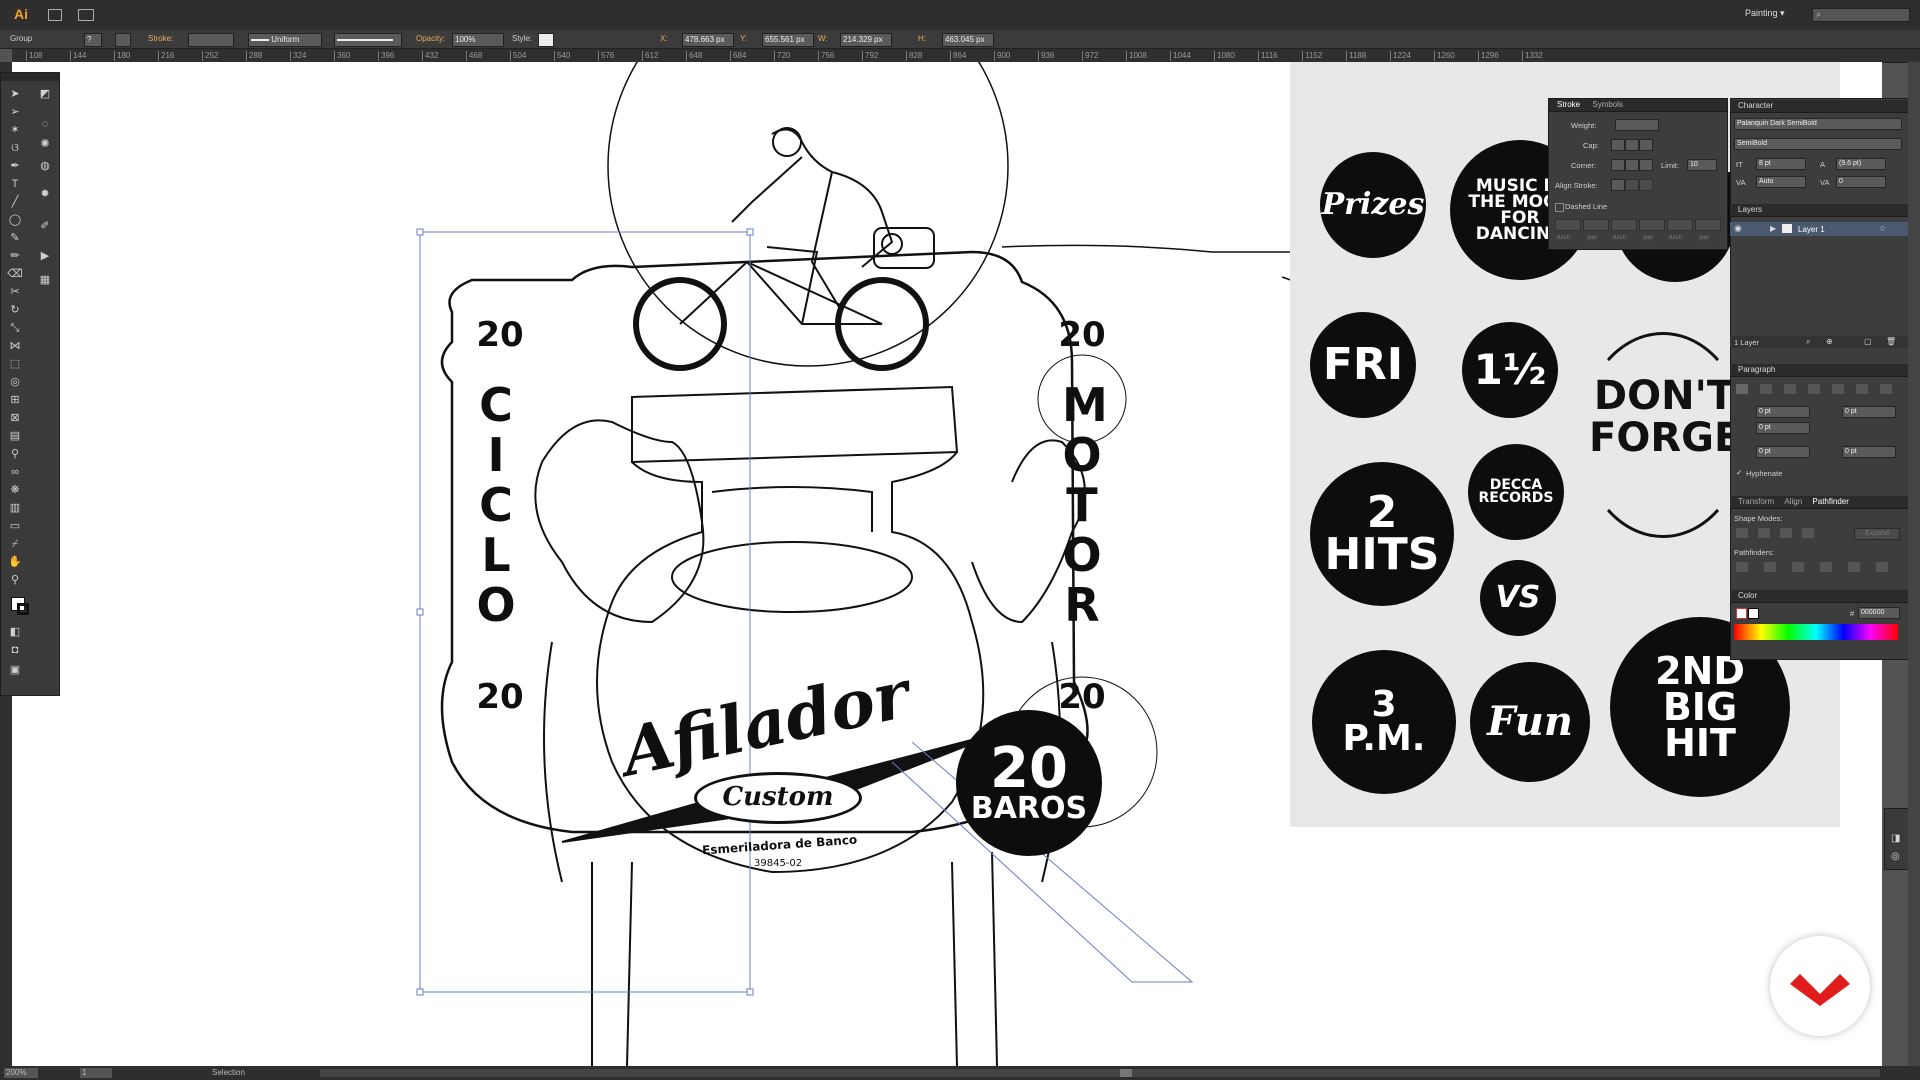 The image size is (1920, 1080). Describe the element at coordinates (285, 40) in the screenshot. I see `variable-width-profile: Uniform` at that location.